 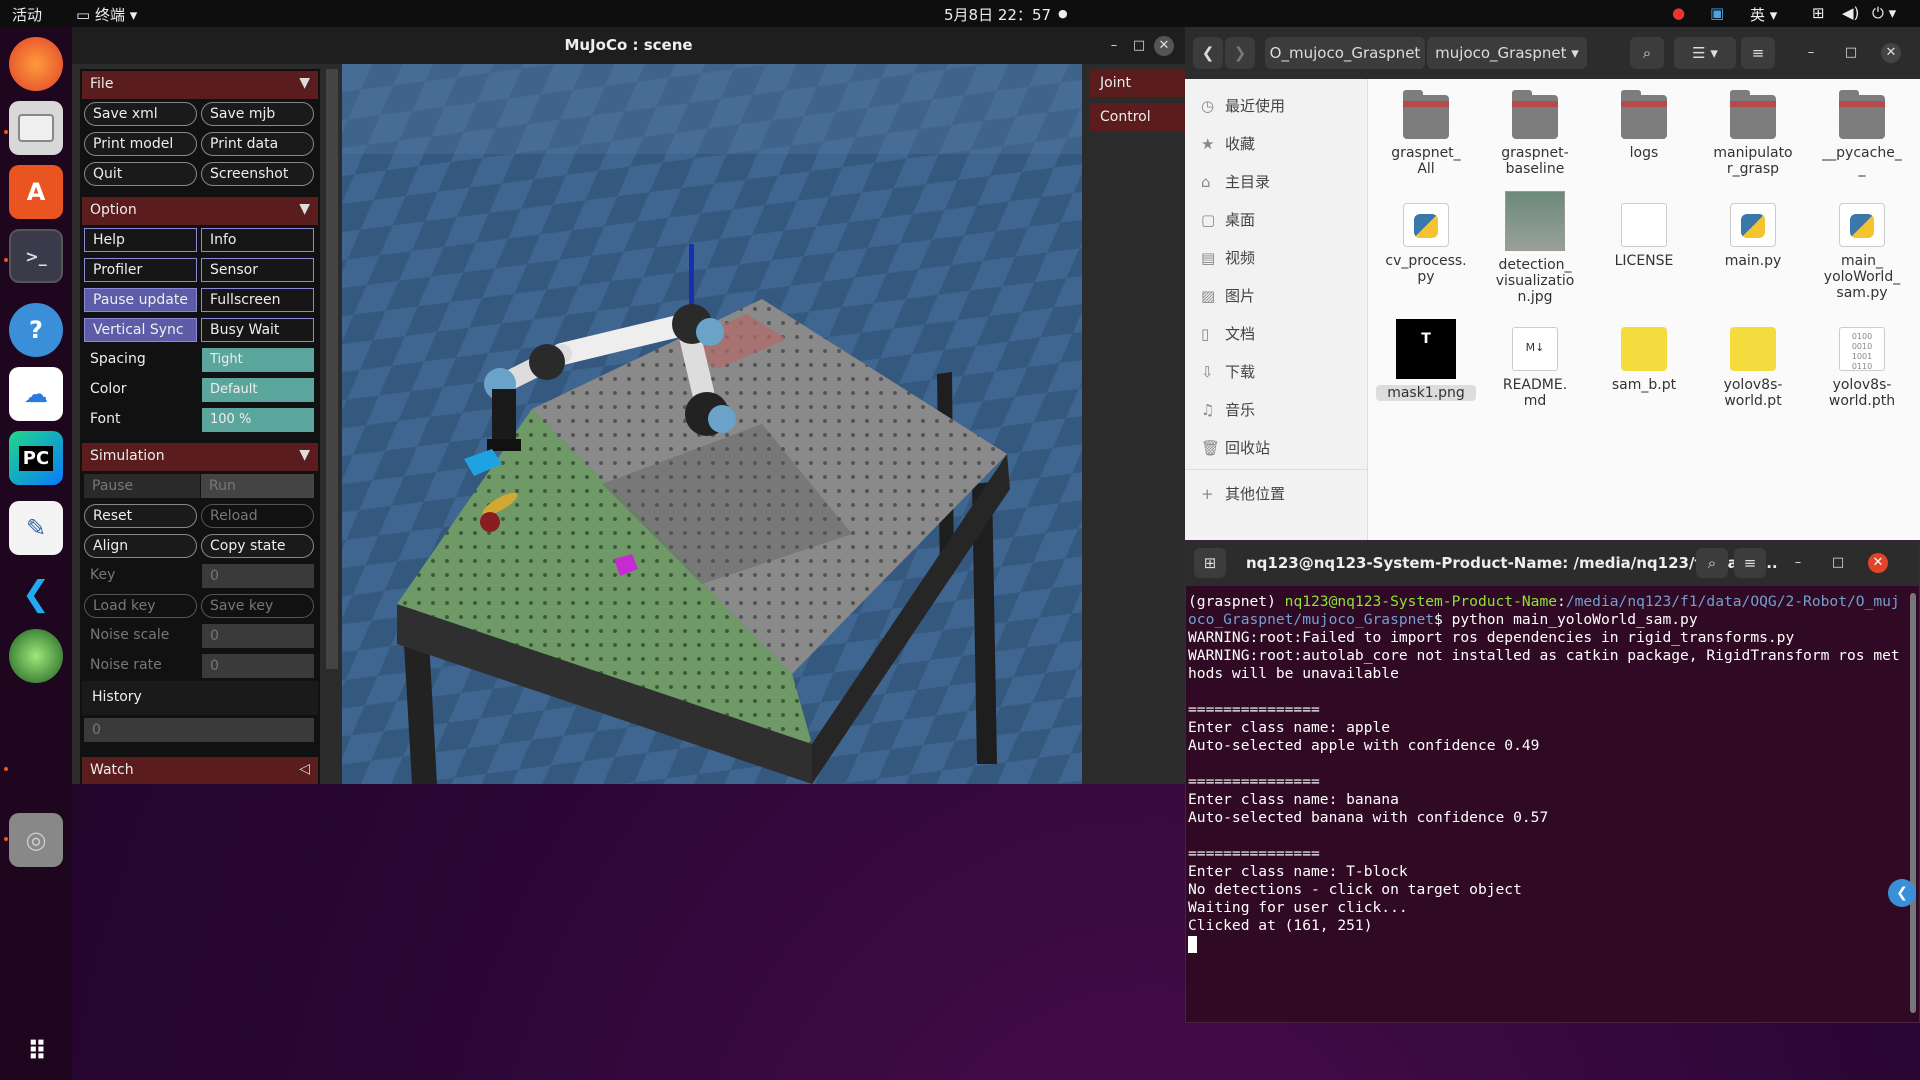 What do you see at coordinates (1228, 409) in the screenshot?
I see `place-music: ♫ 音乐` at bounding box center [1228, 409].